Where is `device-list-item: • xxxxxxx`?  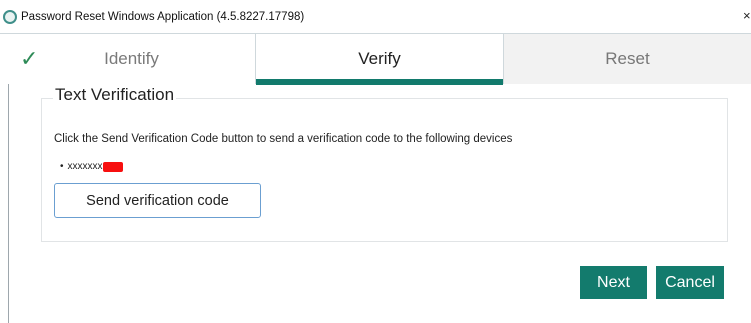
device-list-item: • xxxxxxx is located at coordinates (91, 166).